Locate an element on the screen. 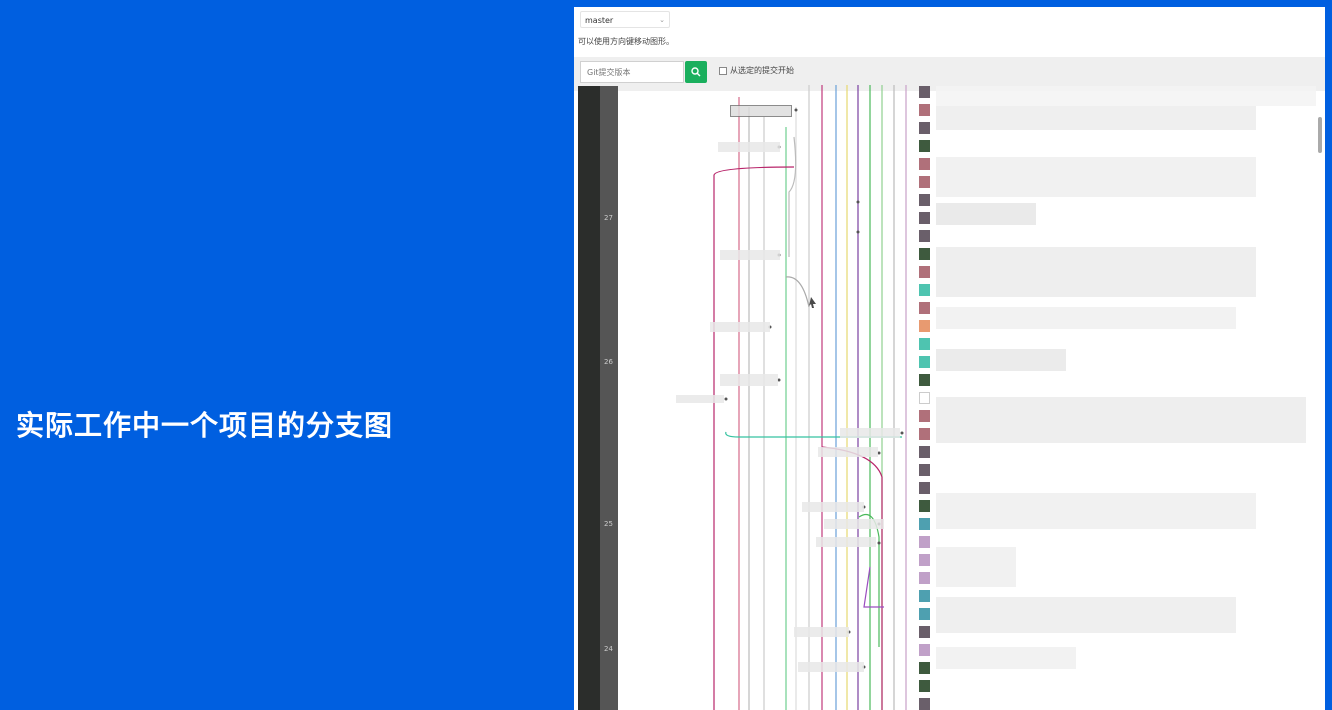 The width and height of the screenshot is (1332, 710). vertical-scrollbar is located at coordinates (1320, 135).